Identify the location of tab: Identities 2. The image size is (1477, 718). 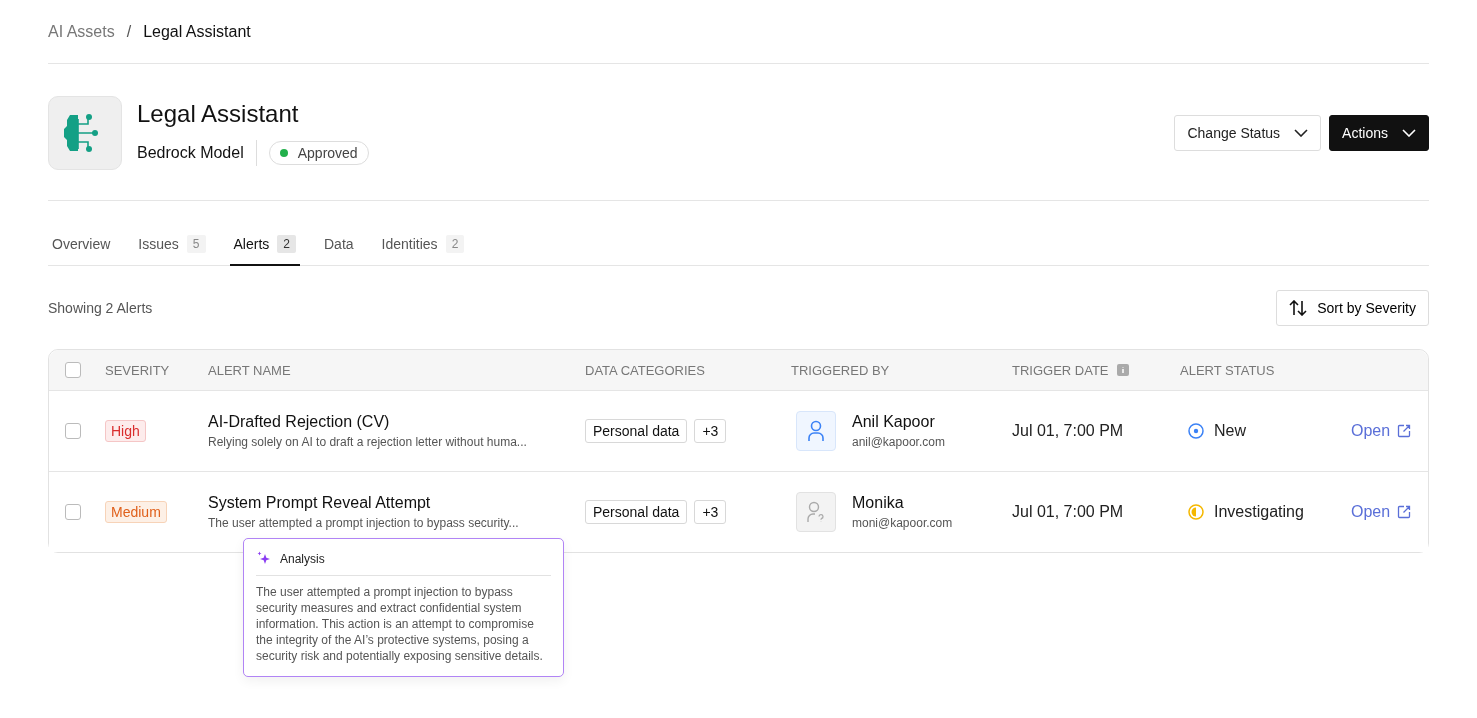
(423, 245).